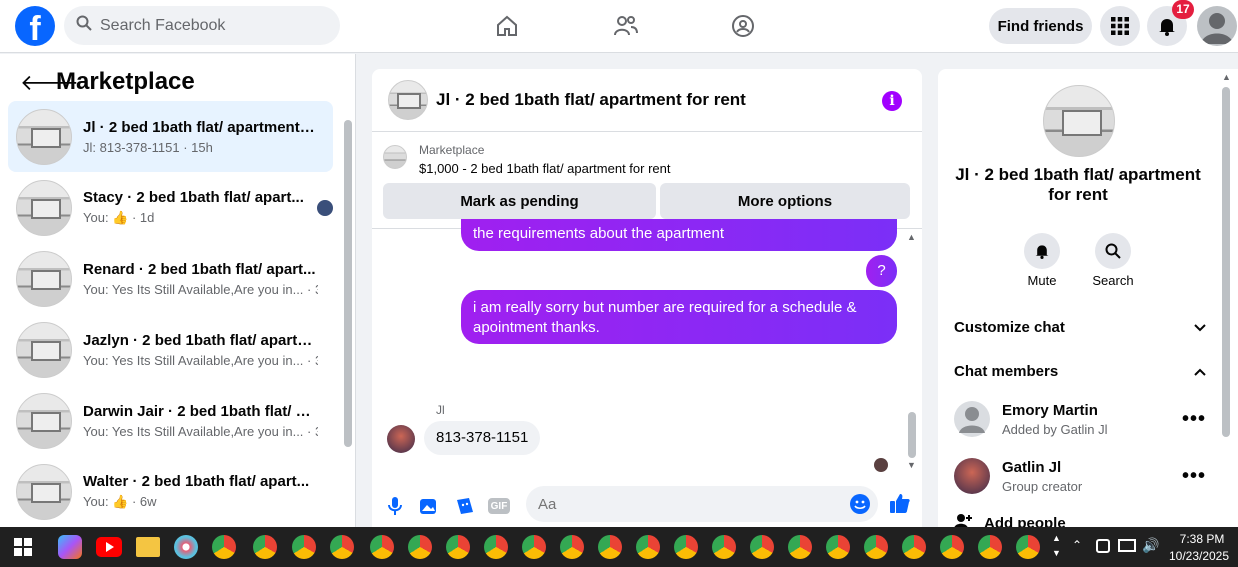 This screenshot has width=1238, height=567. I want to click on network-icon, so click(1127, 545).